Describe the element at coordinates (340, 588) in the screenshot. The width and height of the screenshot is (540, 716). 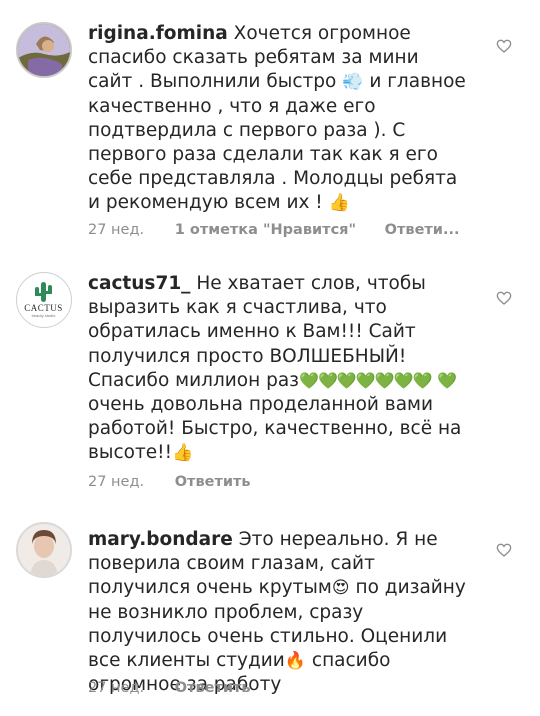
I see `heart-eyes-emoji: 😍` at that location.